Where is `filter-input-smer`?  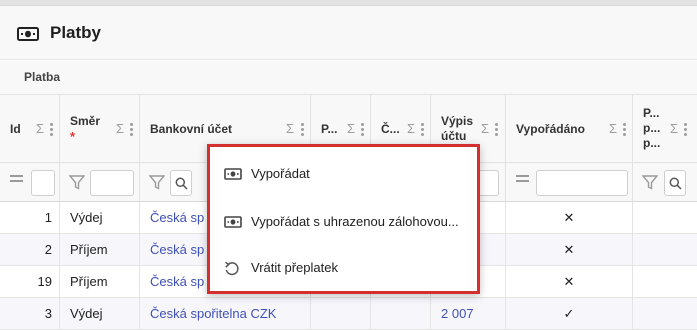
filter-input-smer is located at coordinates (112, 183).